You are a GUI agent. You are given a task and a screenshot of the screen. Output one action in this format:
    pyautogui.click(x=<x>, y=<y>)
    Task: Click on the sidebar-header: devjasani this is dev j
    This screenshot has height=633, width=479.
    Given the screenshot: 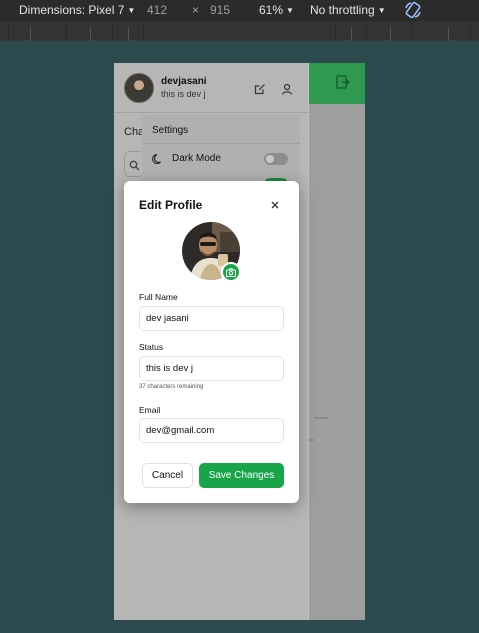 What is the action you would take?
    pyautogui.click(x=211, y=88)
    